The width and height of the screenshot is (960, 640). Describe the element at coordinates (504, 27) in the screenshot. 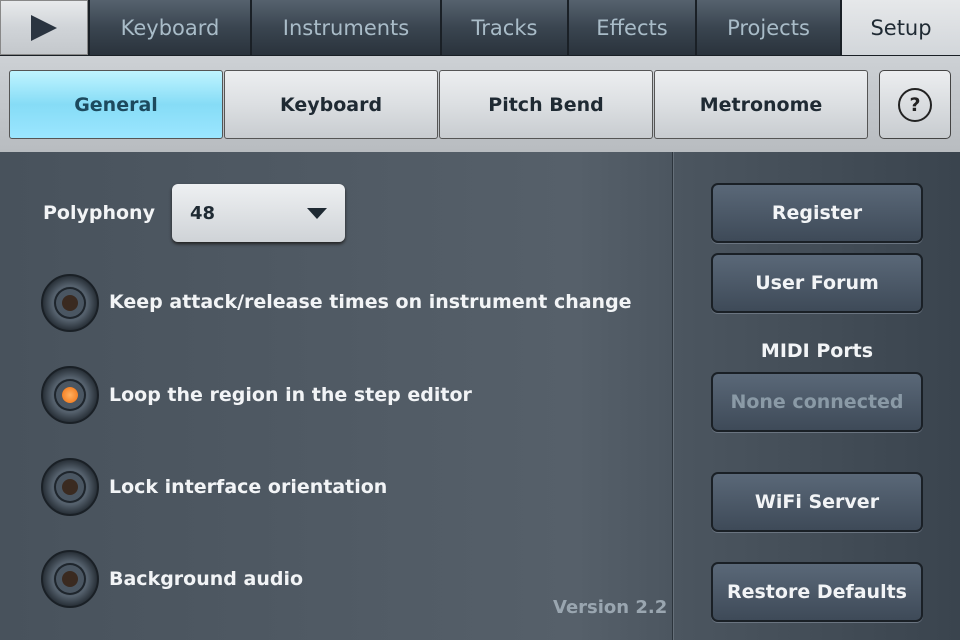

I see `tab-tracks: Tracks` at that location.